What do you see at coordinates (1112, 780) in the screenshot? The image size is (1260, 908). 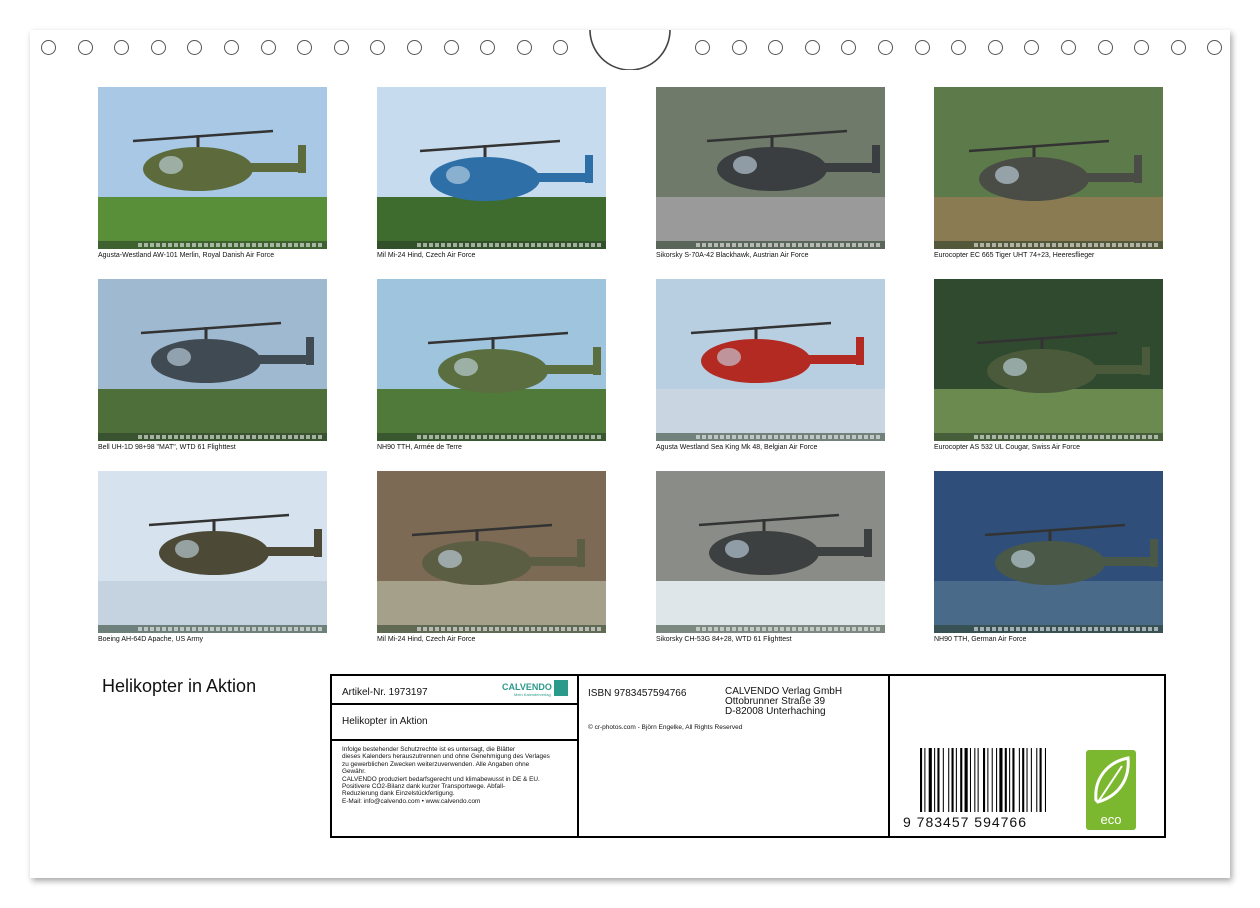 I see `leaf-icon` at bounding box center [1112, 780].